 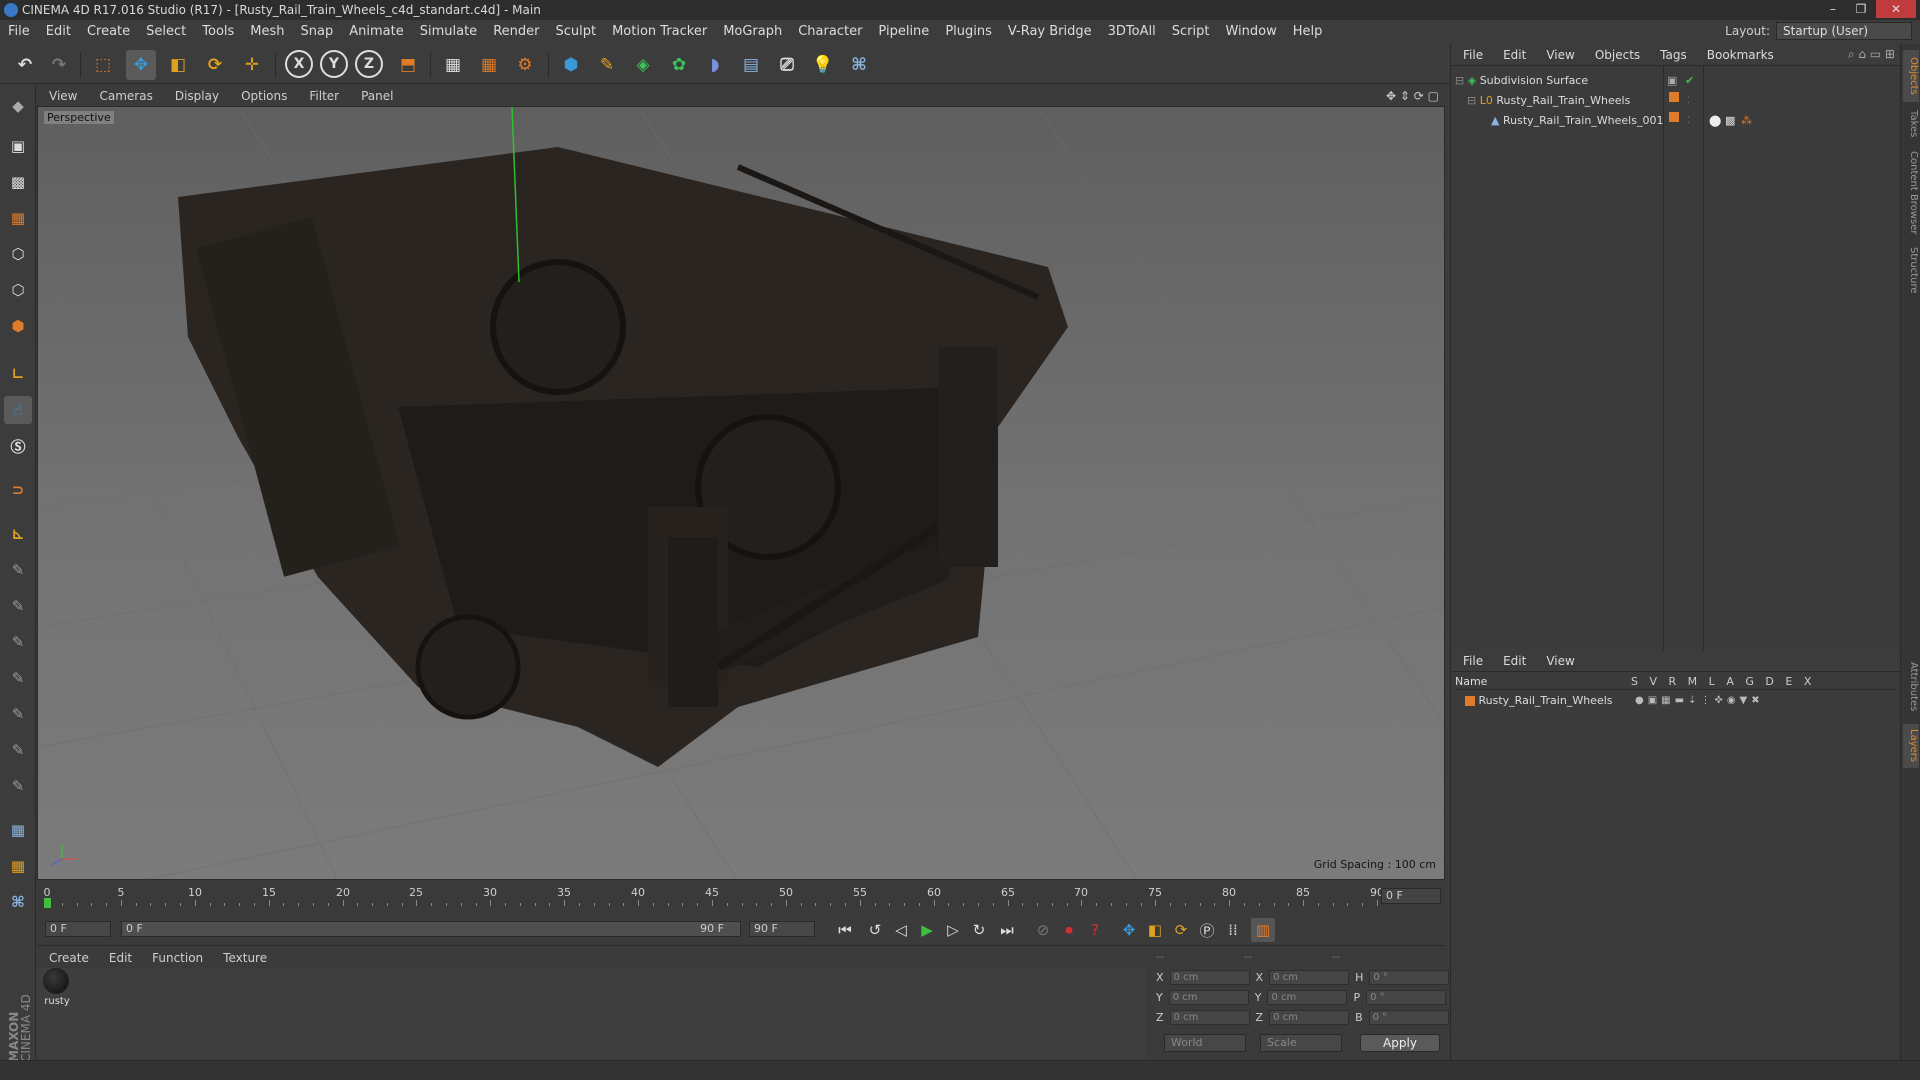 I want to click on object-visibility-dots: ▣, so click(x=1672, y=81).